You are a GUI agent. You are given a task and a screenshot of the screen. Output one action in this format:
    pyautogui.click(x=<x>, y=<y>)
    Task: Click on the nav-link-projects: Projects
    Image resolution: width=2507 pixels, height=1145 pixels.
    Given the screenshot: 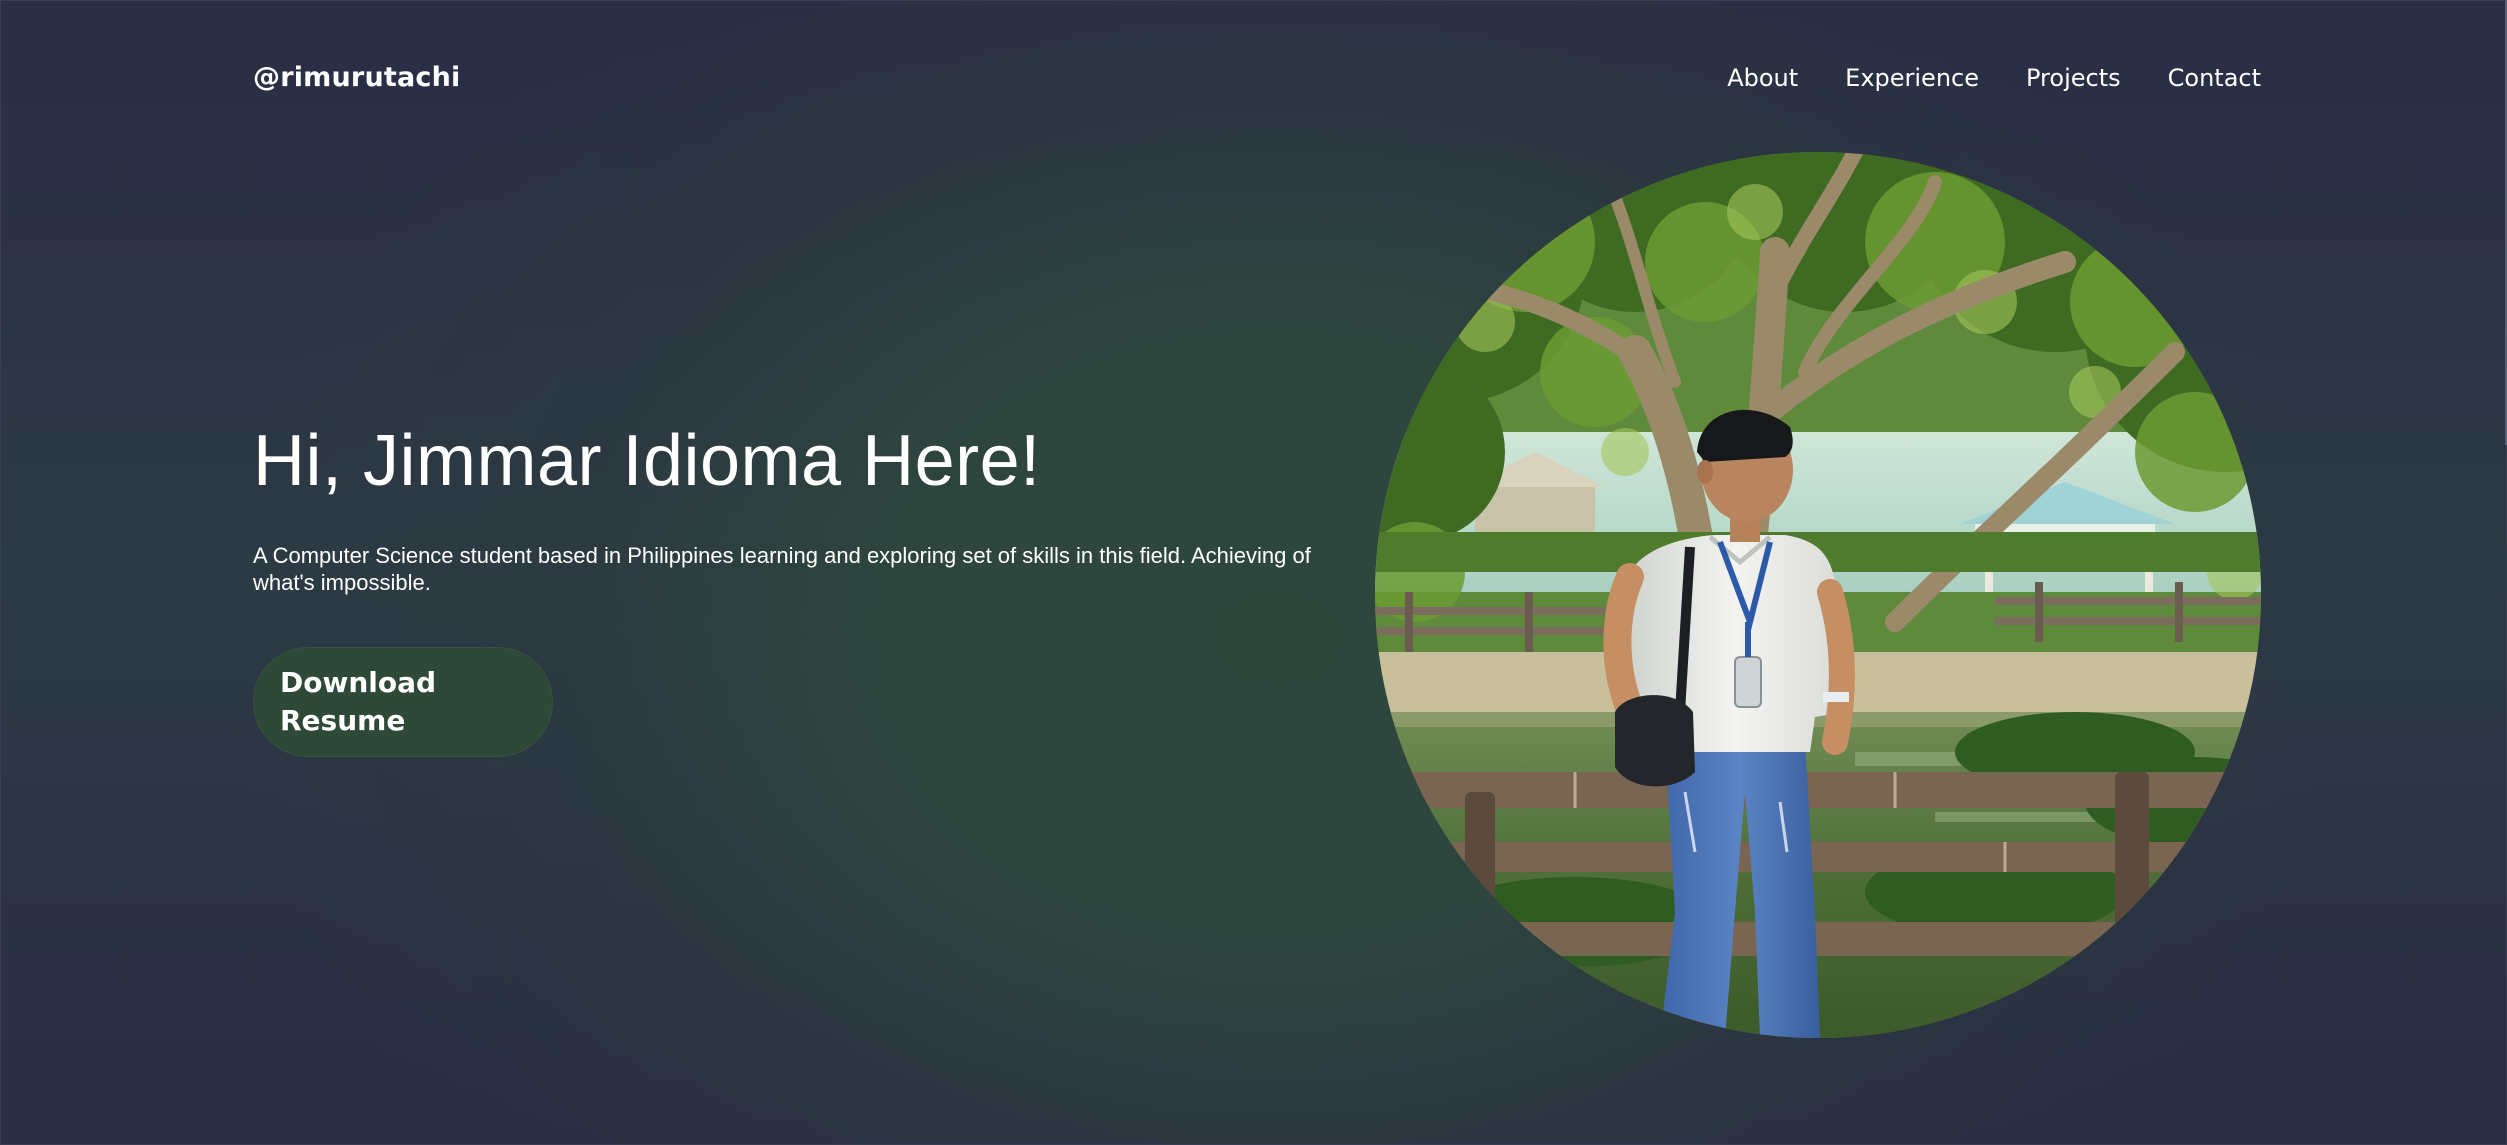 What is the action you would take?
    pyautogui.click(x=2073, y=78)
    